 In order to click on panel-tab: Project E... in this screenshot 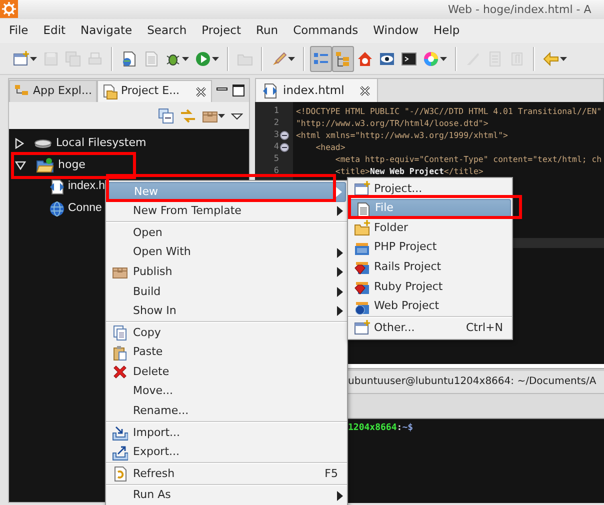, I will do `click(154, 91)`.